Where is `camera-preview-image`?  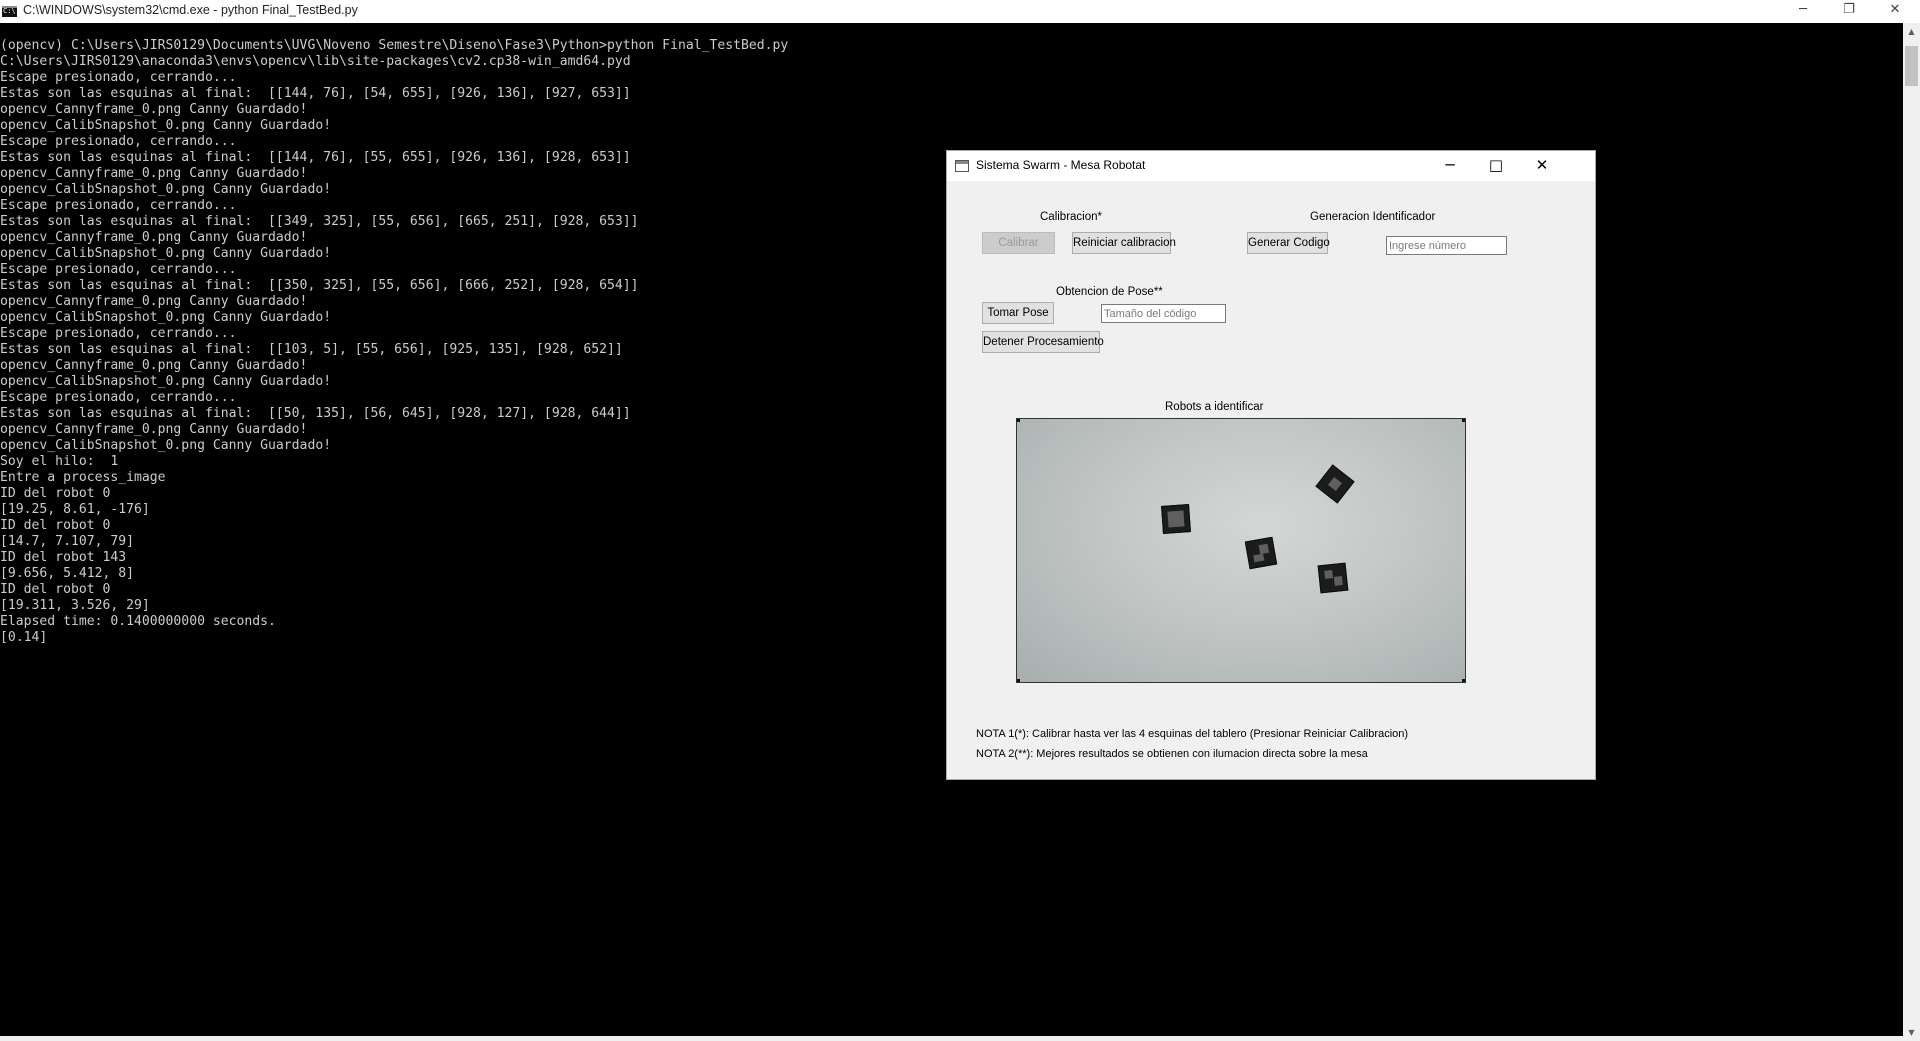 camera-preview-image is located at coordinates (1241, 550).